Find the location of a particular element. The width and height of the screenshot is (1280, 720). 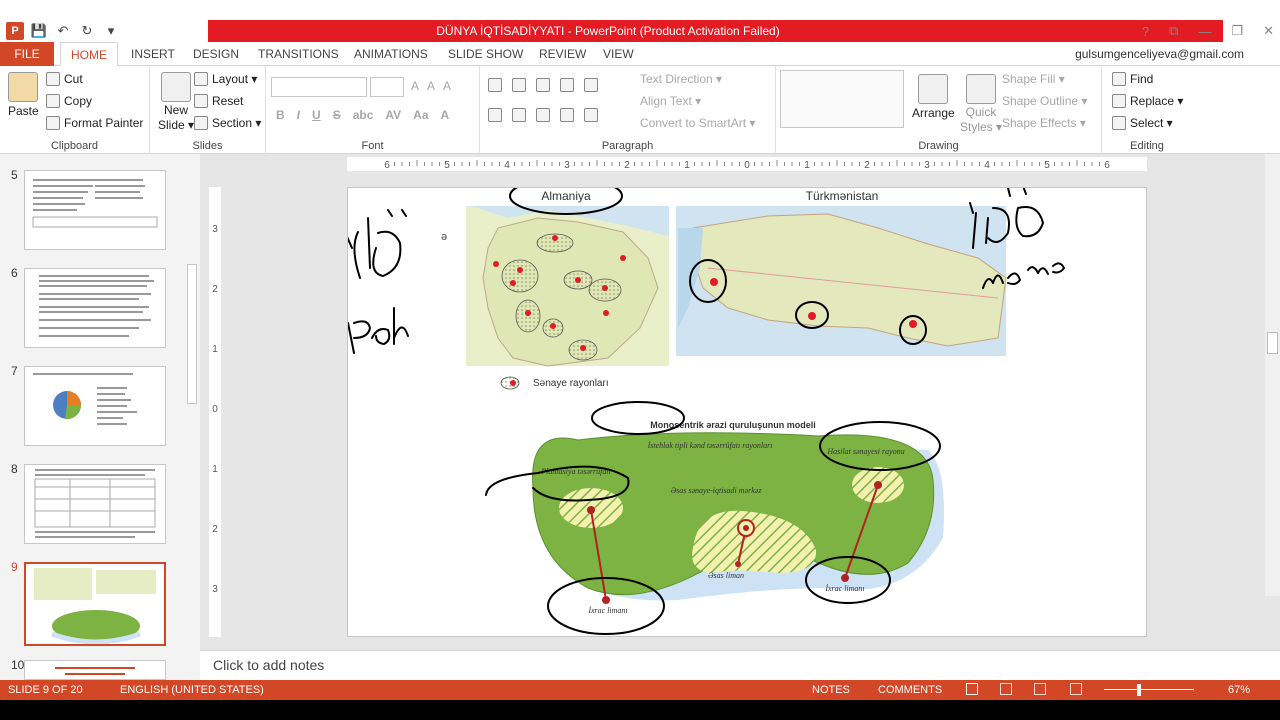

minimize-button: — is located at coordinates (1204, 31).